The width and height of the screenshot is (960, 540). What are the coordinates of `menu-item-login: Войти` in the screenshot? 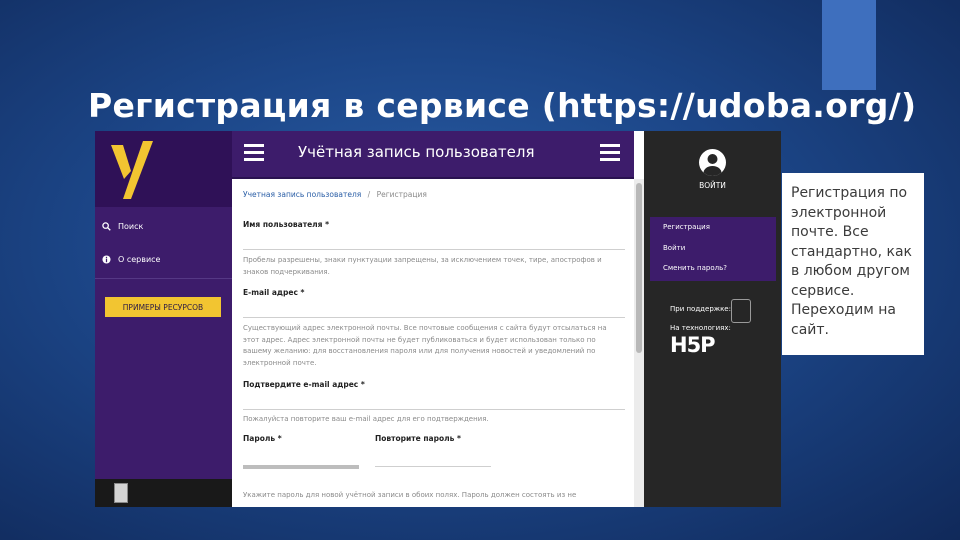 It's located at (674, 248).